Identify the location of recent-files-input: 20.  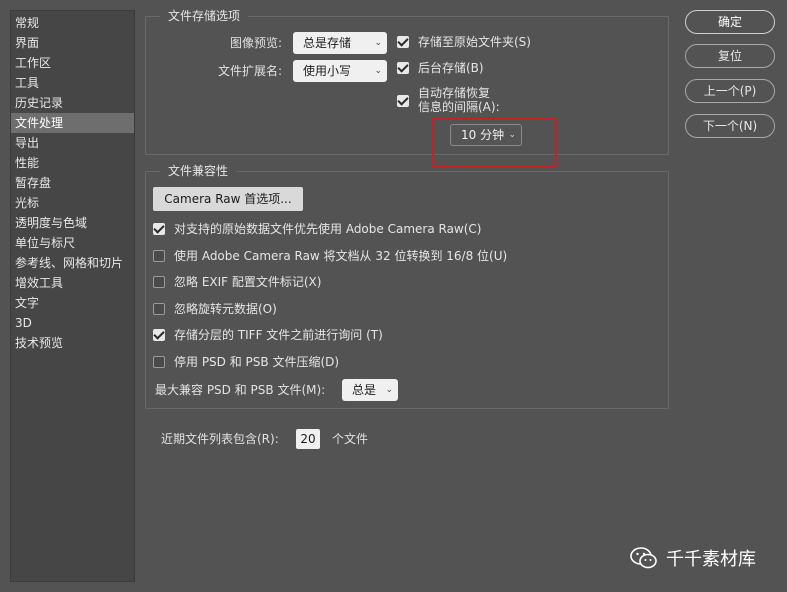
(308, 439).